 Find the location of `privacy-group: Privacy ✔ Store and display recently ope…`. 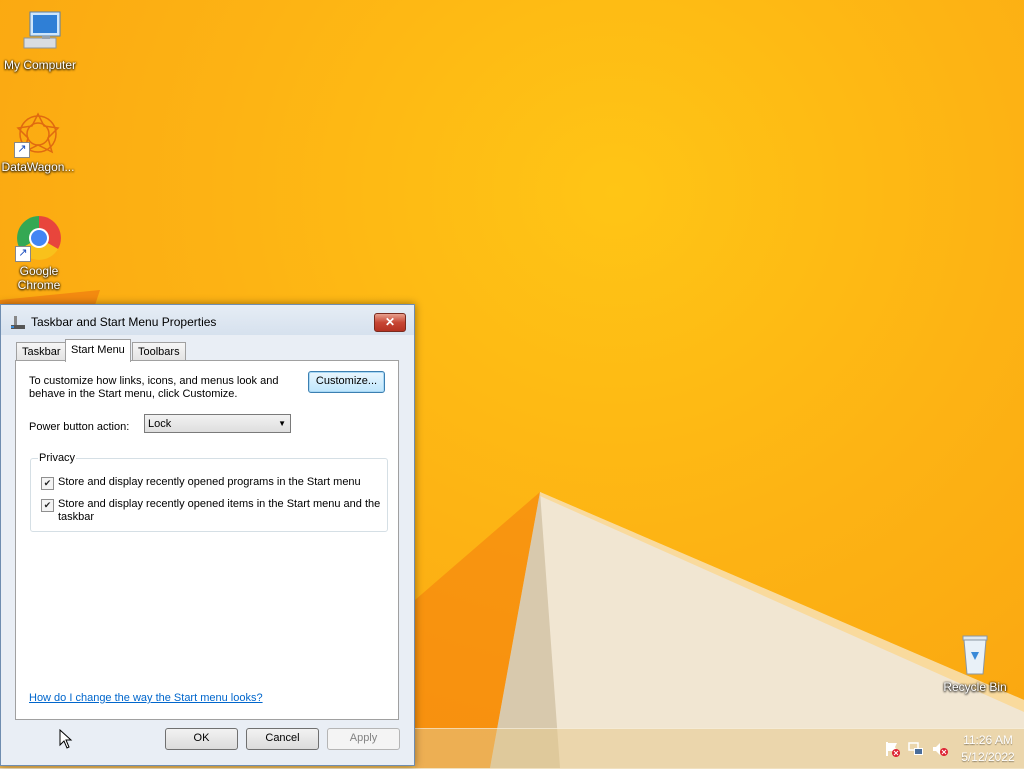

privacy-group: Privacy ✔ Store and display recently ope… is located at coordinates (209, 492).